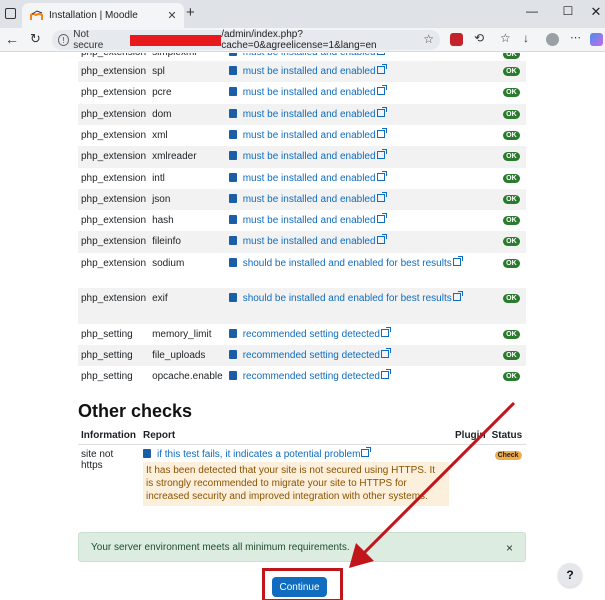 The width and height of the screenshot is (605, 600). Describe the element at coordinates (12, 39) in the screenshot. I see `back-icon: ←` at that location.